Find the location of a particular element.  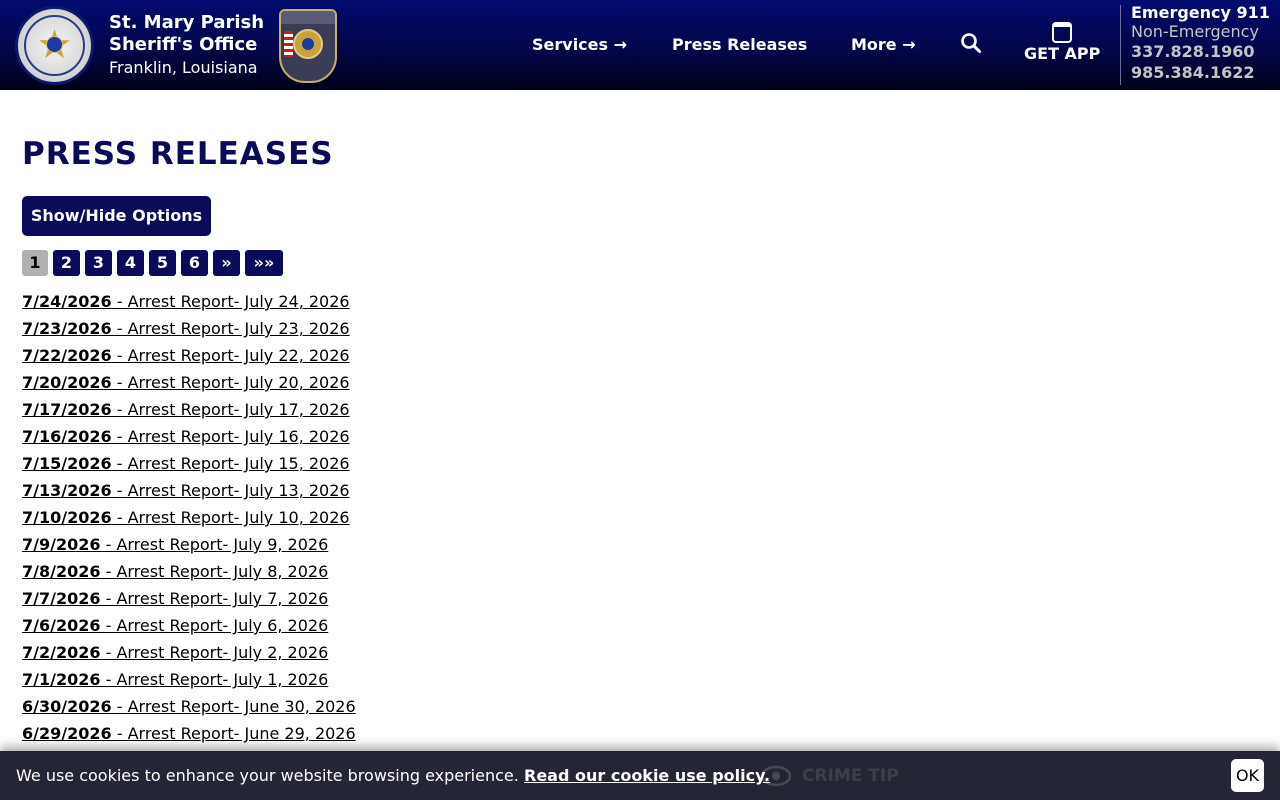

release-title: Arrest Report- July 23, 2026 is located at coordinates (238, 328).